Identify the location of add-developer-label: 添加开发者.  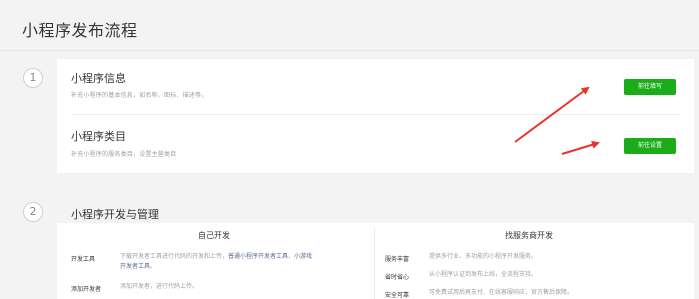
(86, 289).